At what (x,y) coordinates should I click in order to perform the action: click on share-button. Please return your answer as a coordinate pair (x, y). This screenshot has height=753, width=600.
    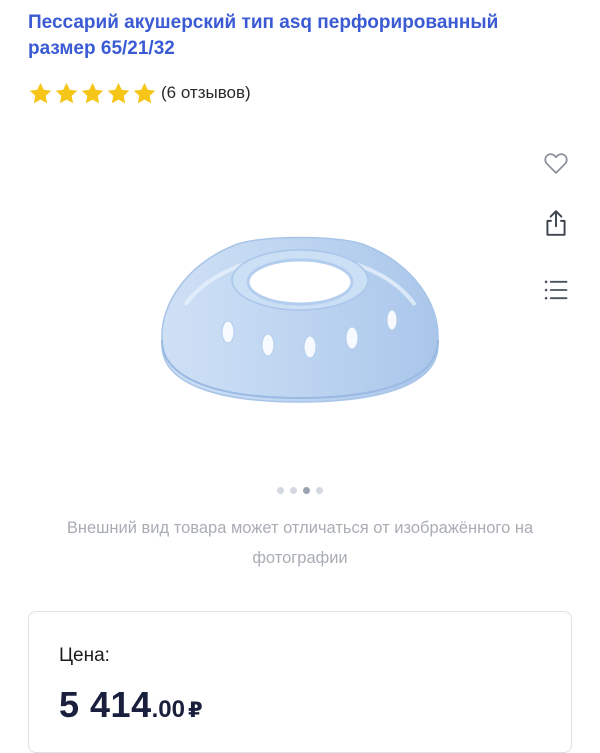
    Looking at the image, I should click on (556, 223).